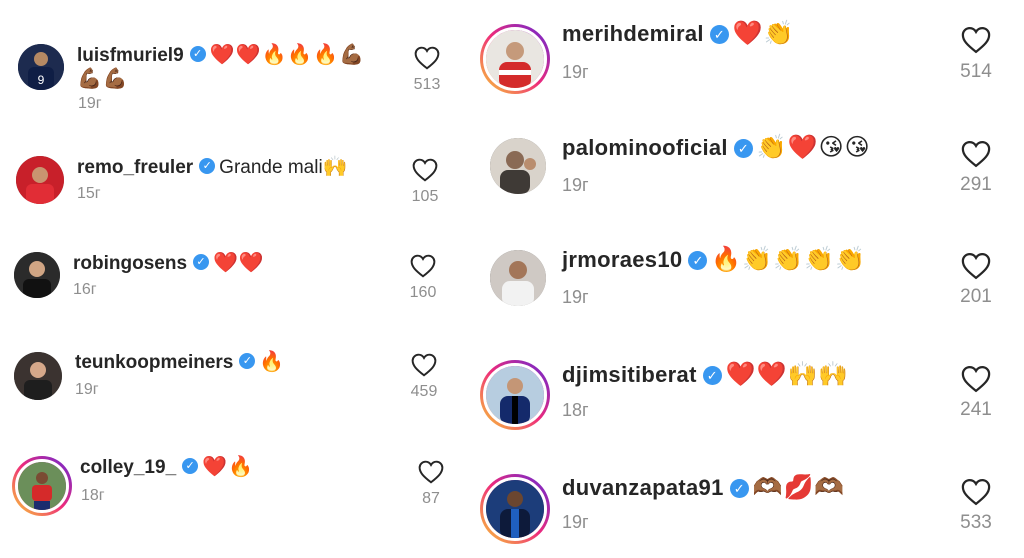  I want to click on like-count: 459, so click(424, 392).